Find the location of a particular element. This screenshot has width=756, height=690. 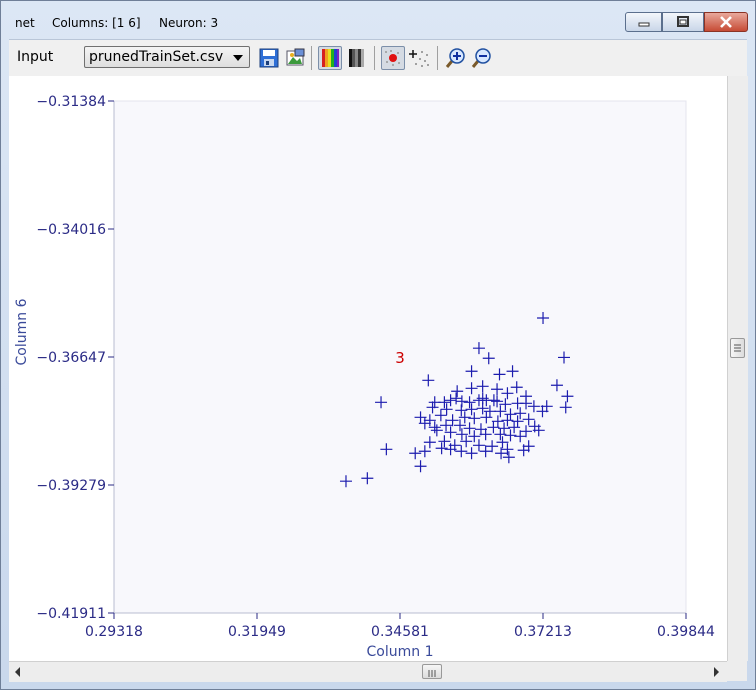

minimize-icon is located at coordinates (643, 22).